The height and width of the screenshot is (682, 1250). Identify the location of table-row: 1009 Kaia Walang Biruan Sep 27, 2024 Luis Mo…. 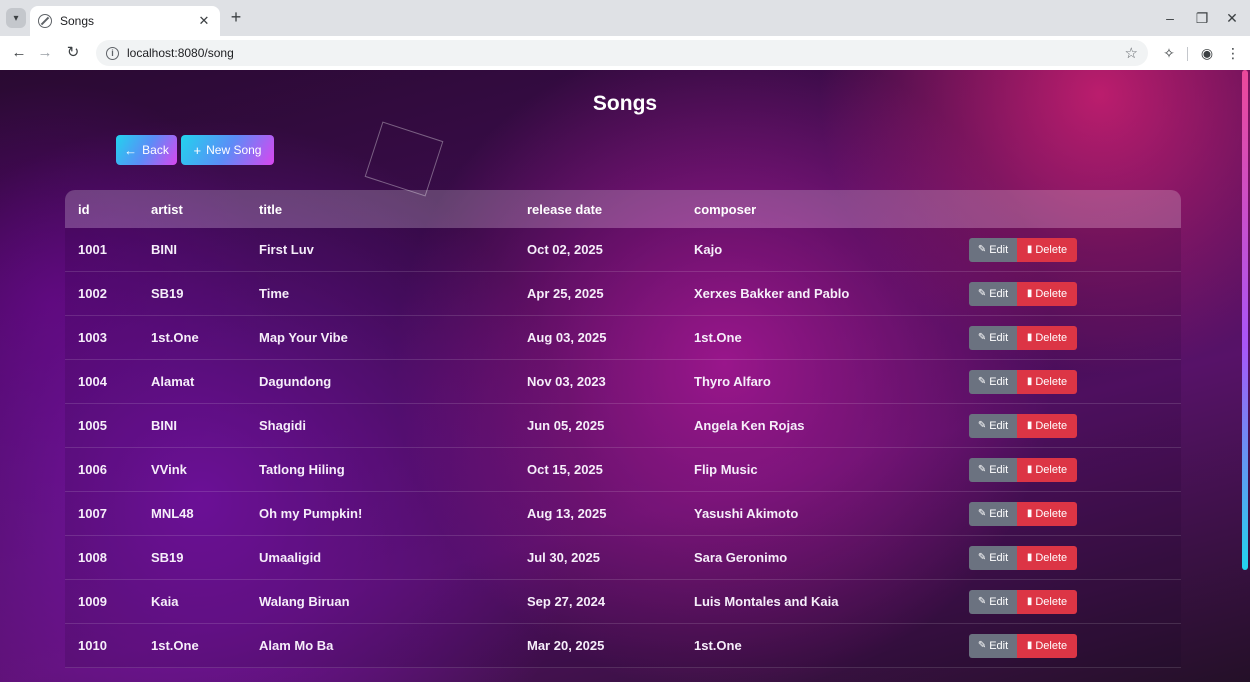
(623, 602).